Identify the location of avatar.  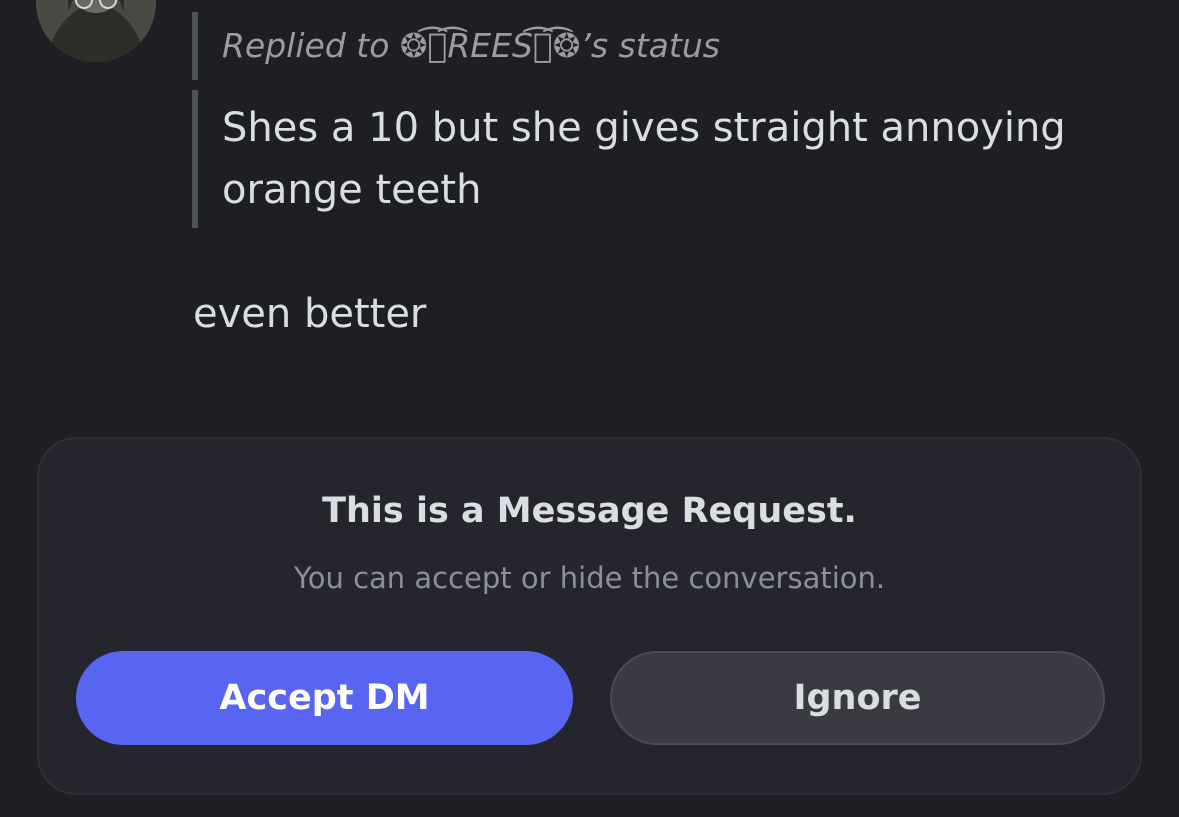
(96, 31).